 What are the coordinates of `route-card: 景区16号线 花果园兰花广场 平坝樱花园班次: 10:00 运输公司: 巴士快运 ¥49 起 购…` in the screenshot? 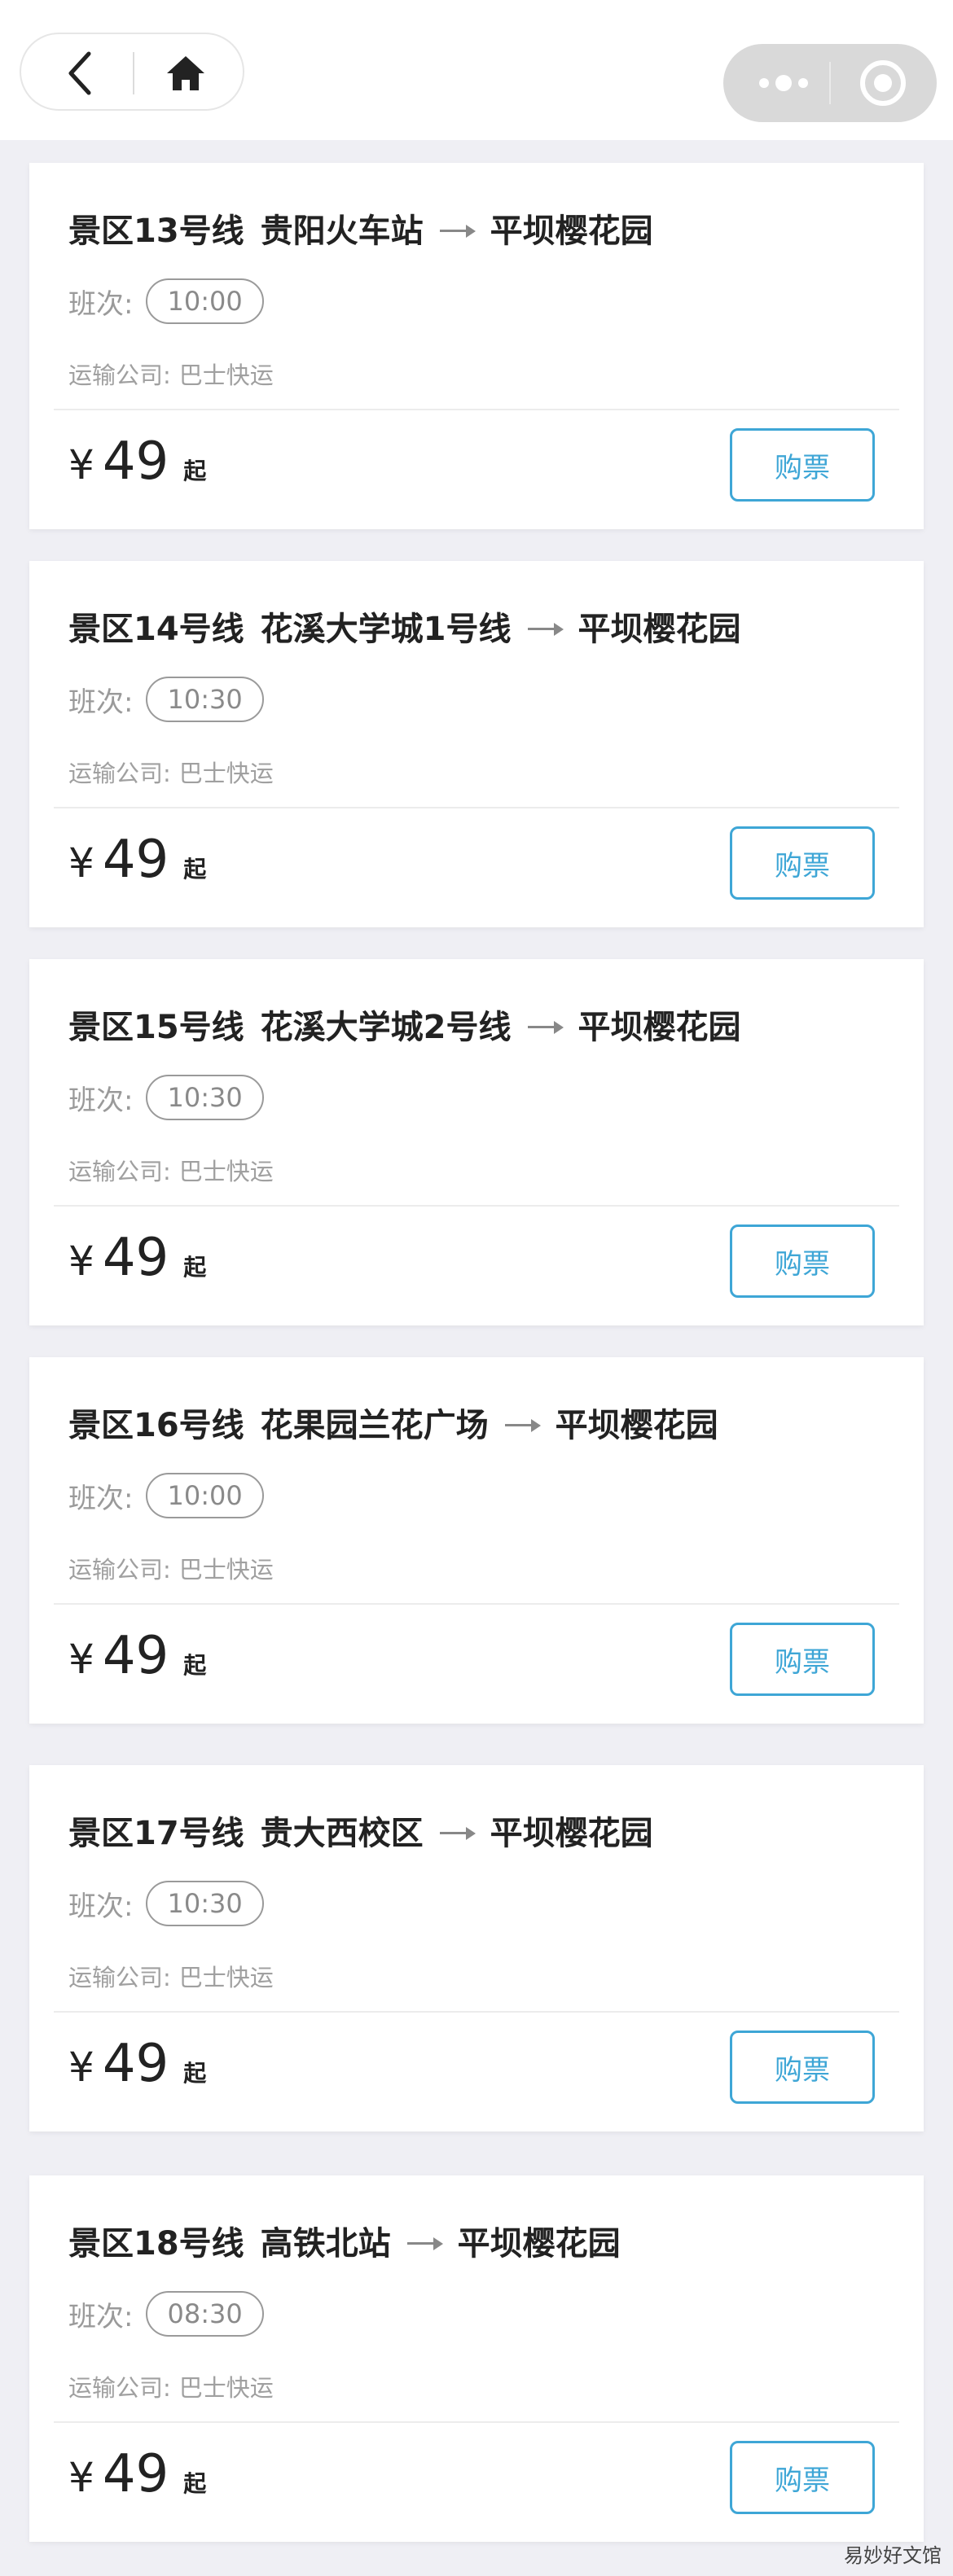 It's located at (476, 1540).